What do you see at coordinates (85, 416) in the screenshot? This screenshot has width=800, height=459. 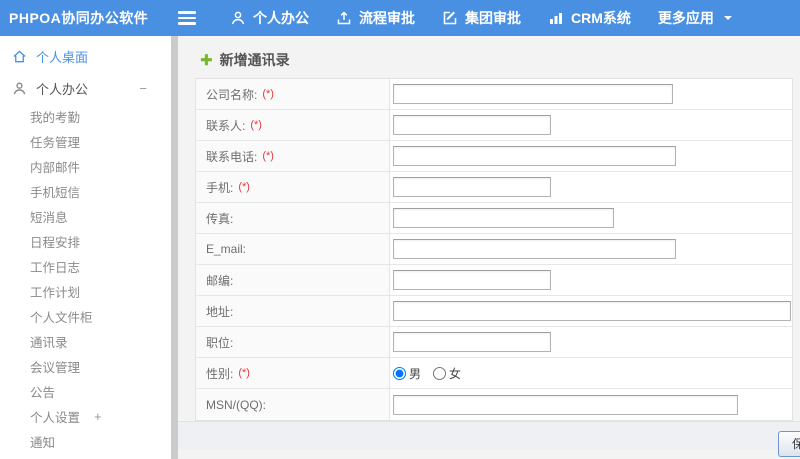 I see `sidebar-item-个人设置: 个人设置 +` at bounding box center [85, 416].